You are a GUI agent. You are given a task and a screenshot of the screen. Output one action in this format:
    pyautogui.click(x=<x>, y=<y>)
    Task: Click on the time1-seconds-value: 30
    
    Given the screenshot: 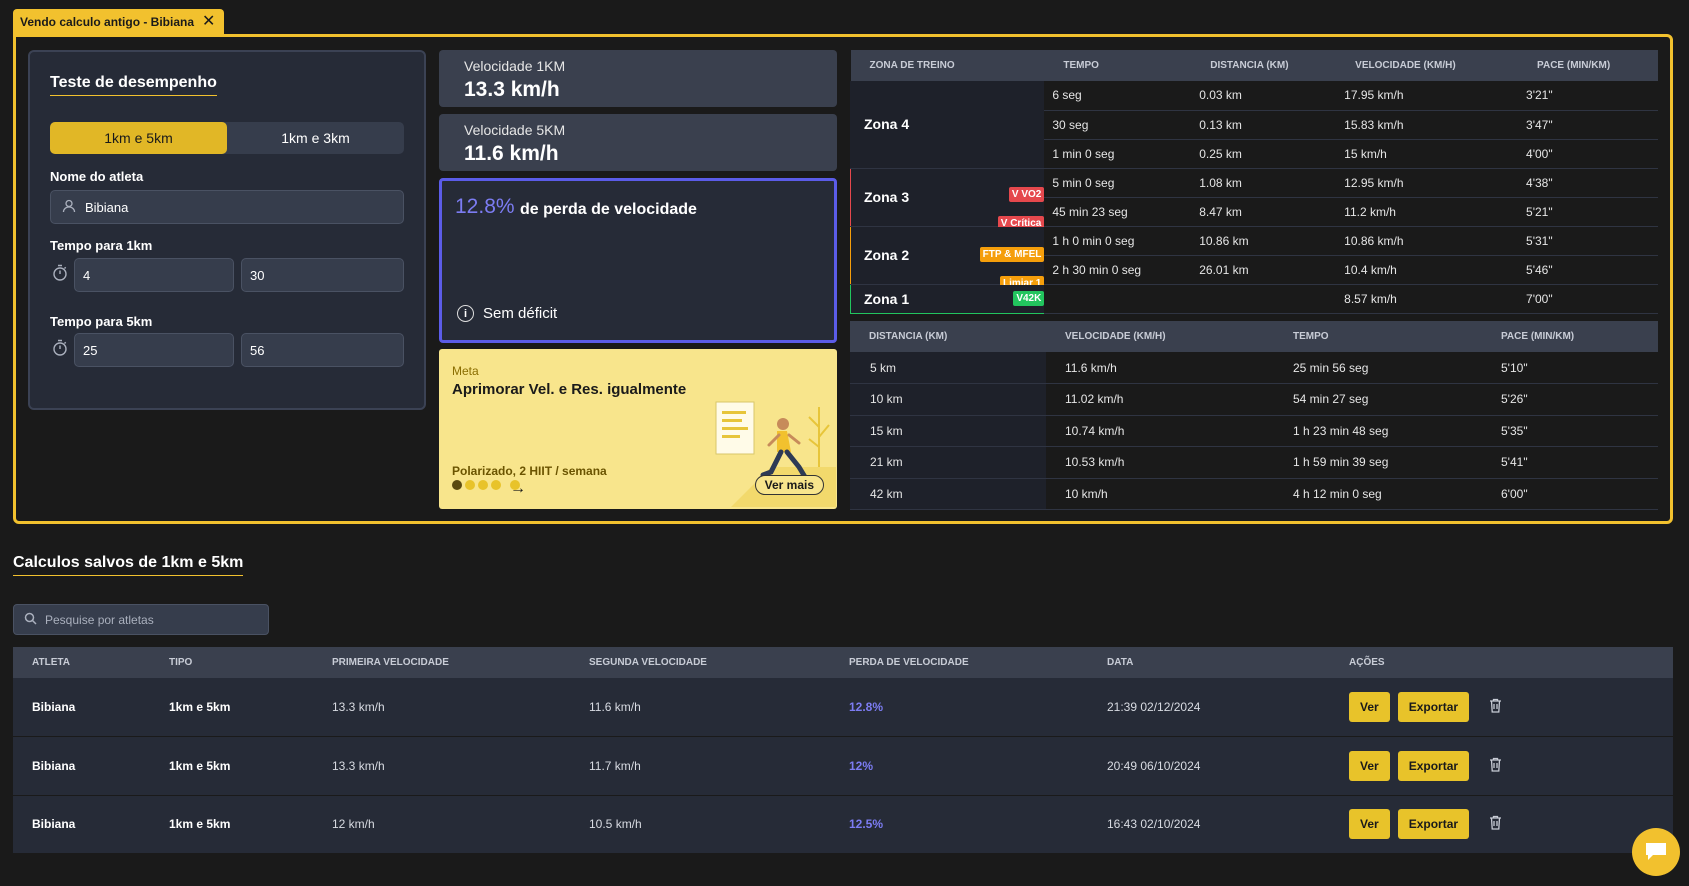 What is the action you would take?
    pyautogui.click(x=257, y=275)
    